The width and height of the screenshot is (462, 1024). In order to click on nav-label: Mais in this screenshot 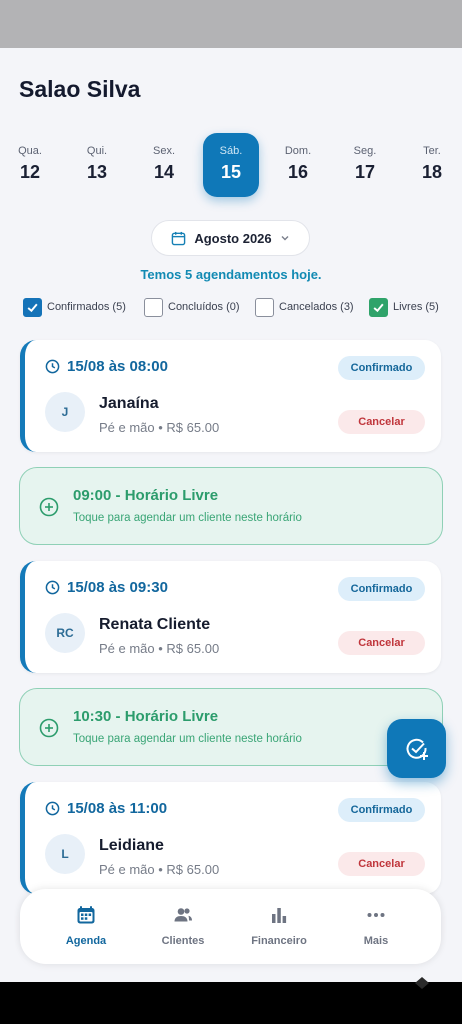, I will do `click(376, 941)`.